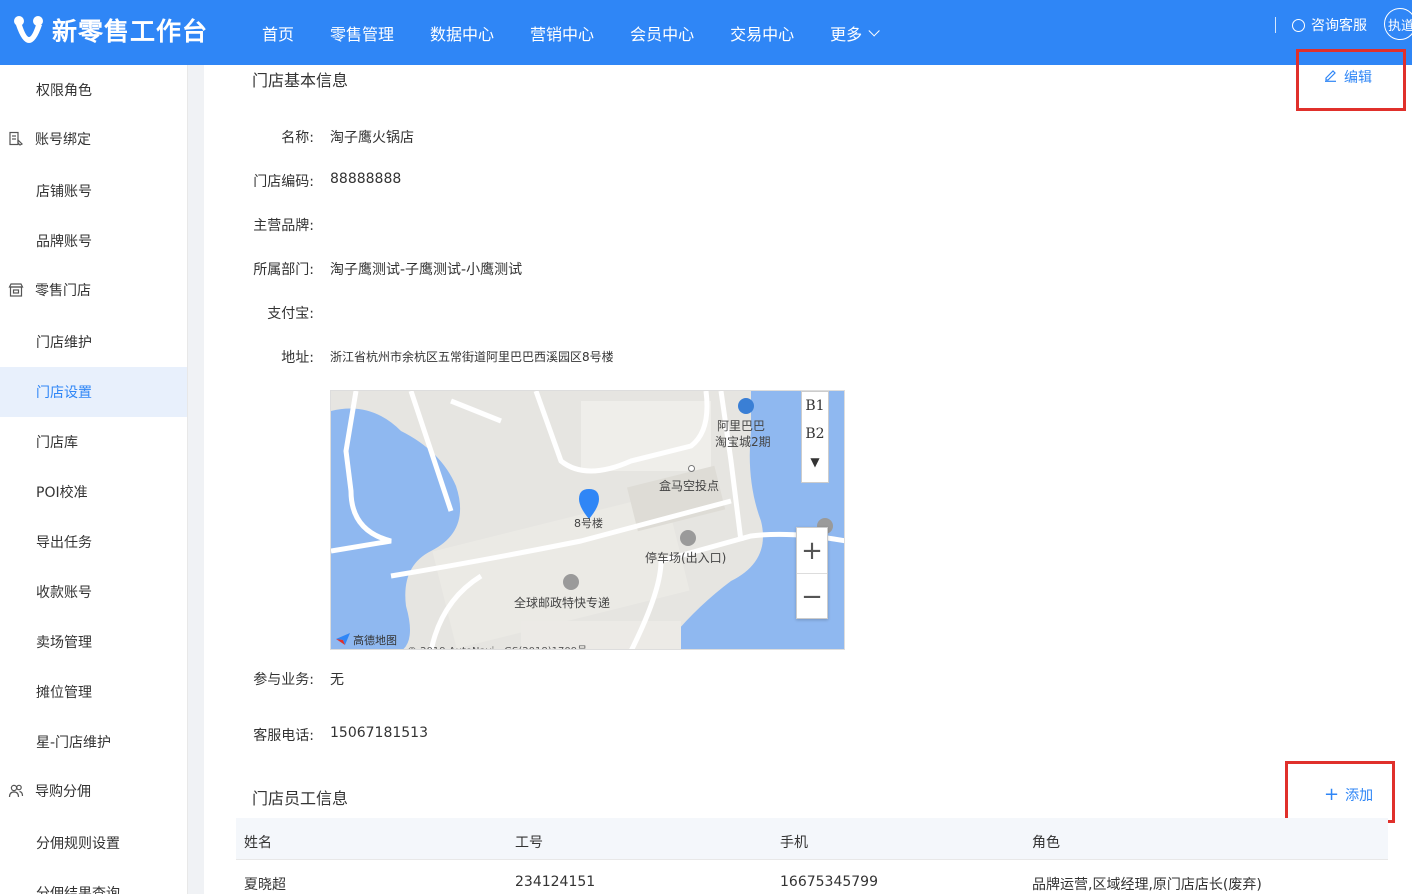 The width and height of the screenshot is (1412, 894). Describe the element at coordinates (74, 743) in the screenshot. I see `sidebar-item-label: 星-门店维护` at that location.